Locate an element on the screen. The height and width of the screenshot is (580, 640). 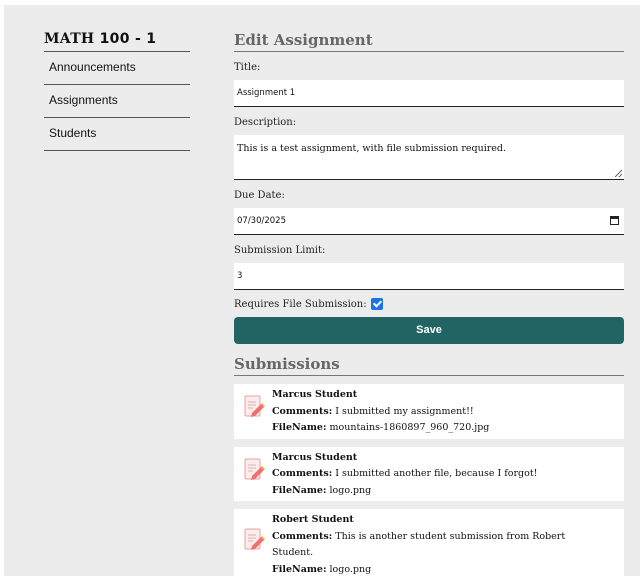
submission-limit-value: 3 is located at coordinates (240, 276).